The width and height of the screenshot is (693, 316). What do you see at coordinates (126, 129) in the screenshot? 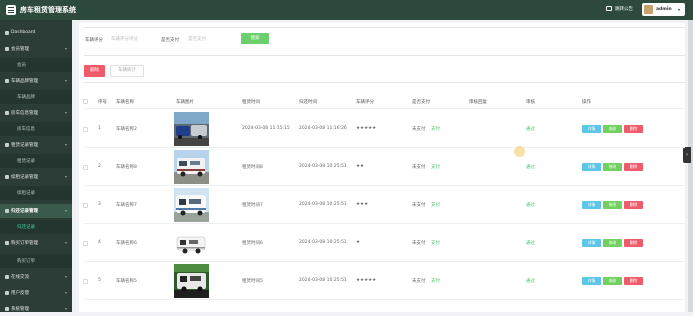
I see `row-vehicle-name: 车辆名称2` at bounding box center [126, 129].